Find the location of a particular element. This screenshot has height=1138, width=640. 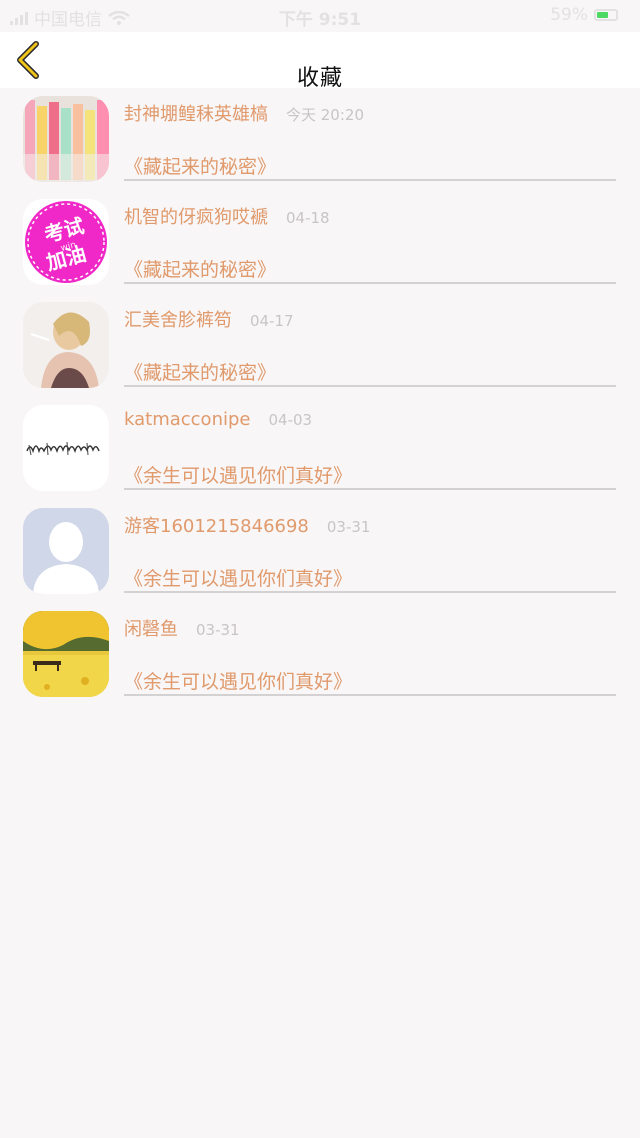

timestamp: 今天 20:20 is located at coordinates (325, 115).